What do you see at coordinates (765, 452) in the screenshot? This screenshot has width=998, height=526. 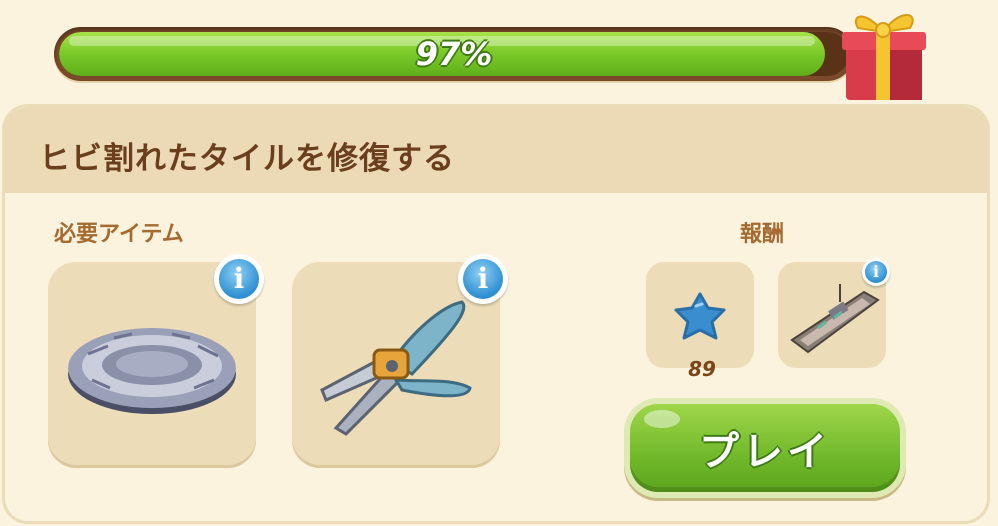 I see `play-button-label: プレイ` at bounding box center [765, 452].